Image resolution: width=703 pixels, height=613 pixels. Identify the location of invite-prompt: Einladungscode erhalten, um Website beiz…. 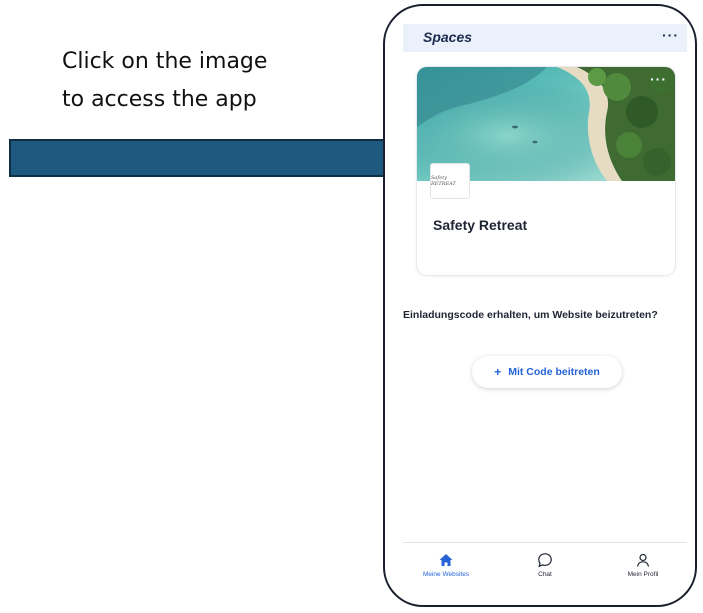
(530, 315).